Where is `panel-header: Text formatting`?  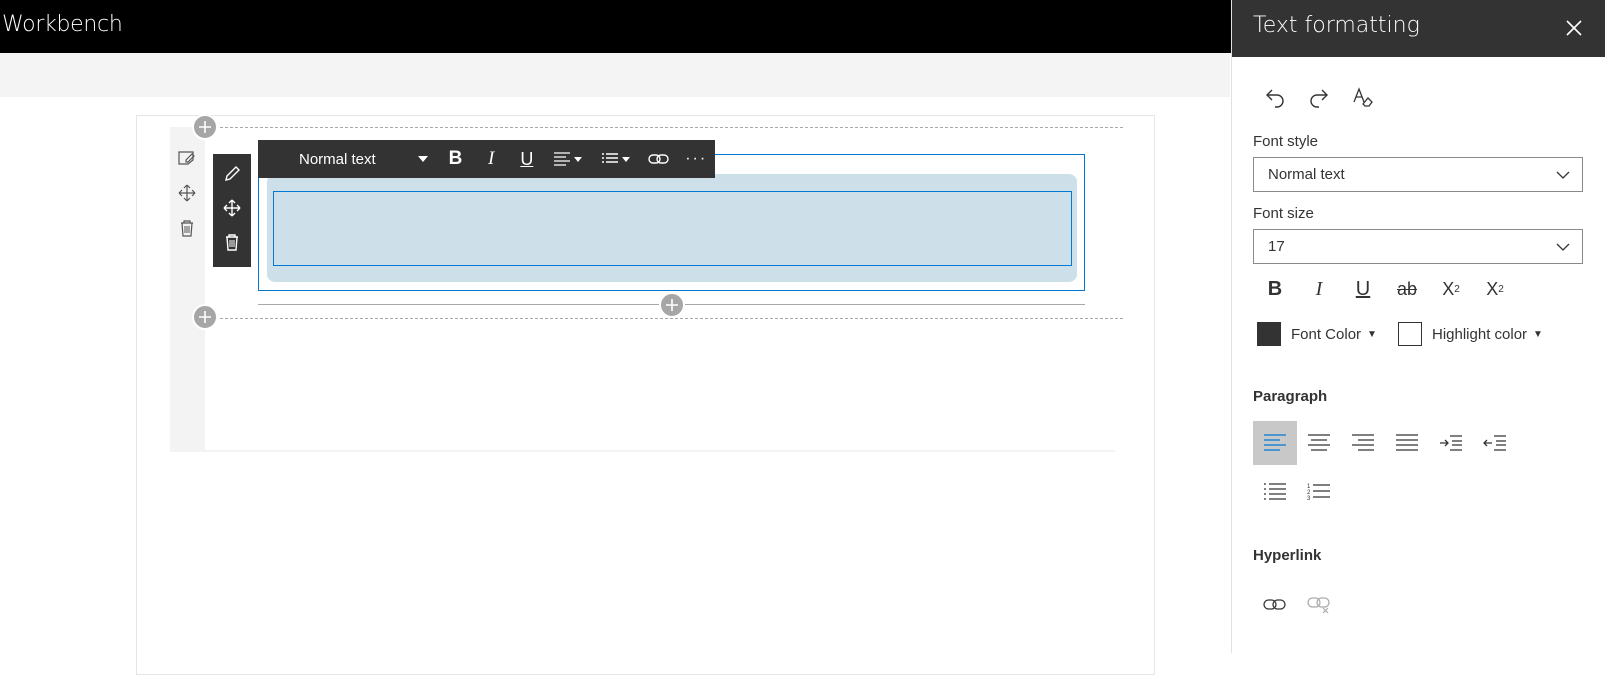
panel-header: Text formatting is located at coordinates (1418, 28).